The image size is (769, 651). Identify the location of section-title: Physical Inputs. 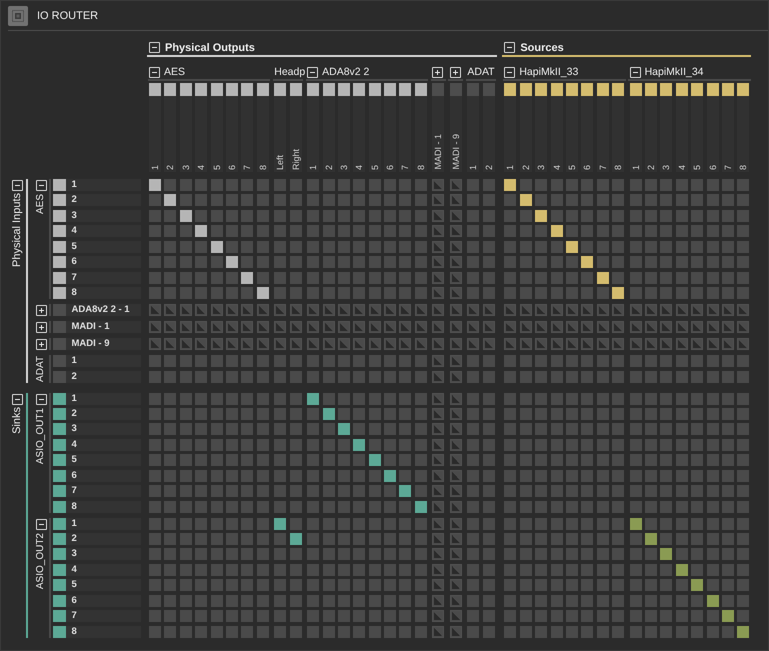
(17, 230).